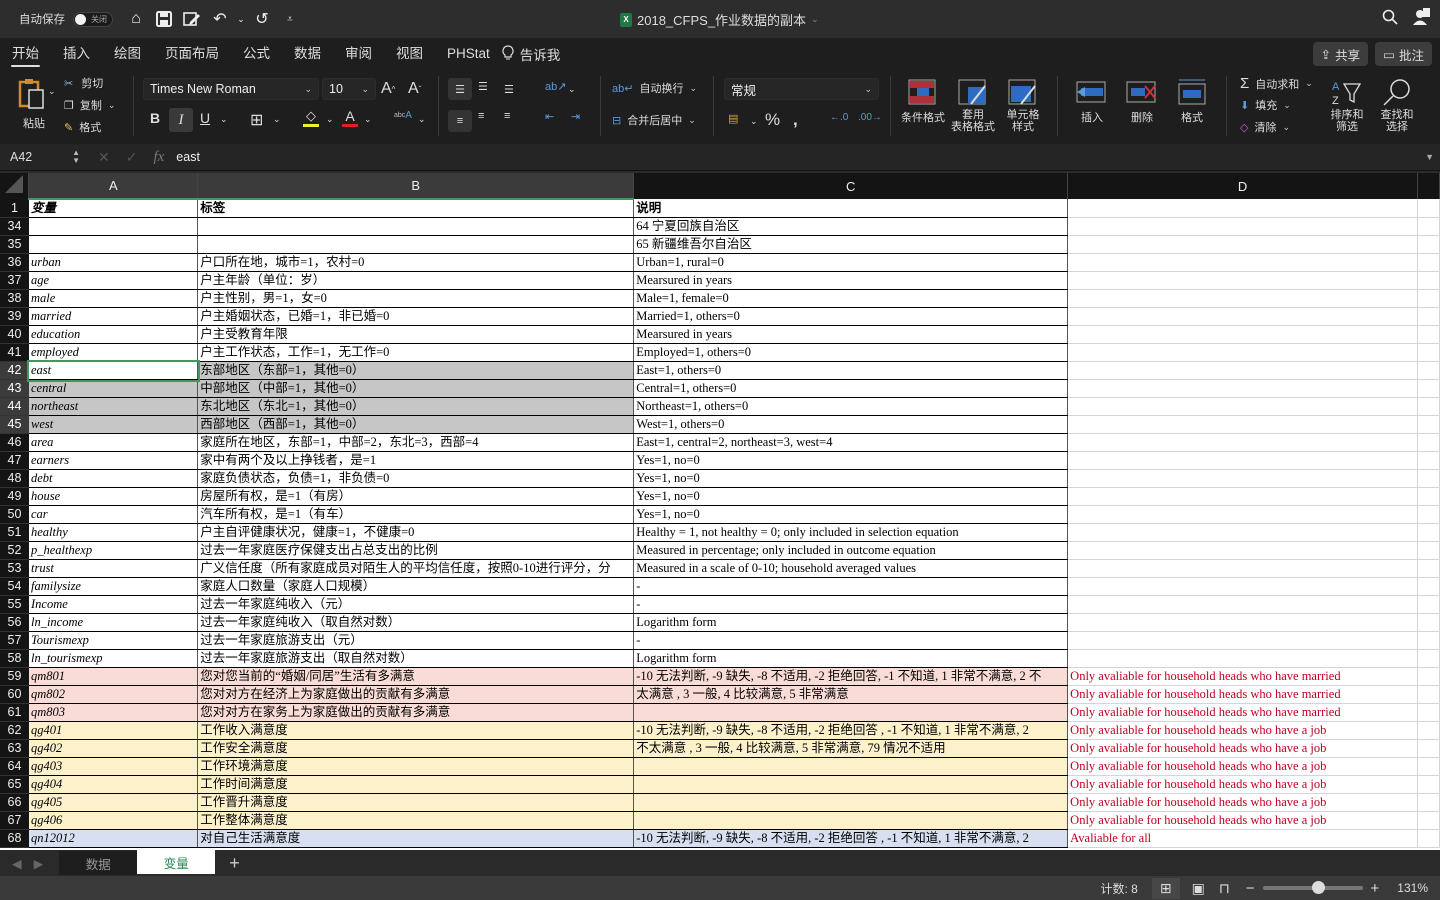  What do you see at coordinates (733, 118) in the screenshot?
I see `accounting-format-icon: ▤` at bounding box center [733, 118].